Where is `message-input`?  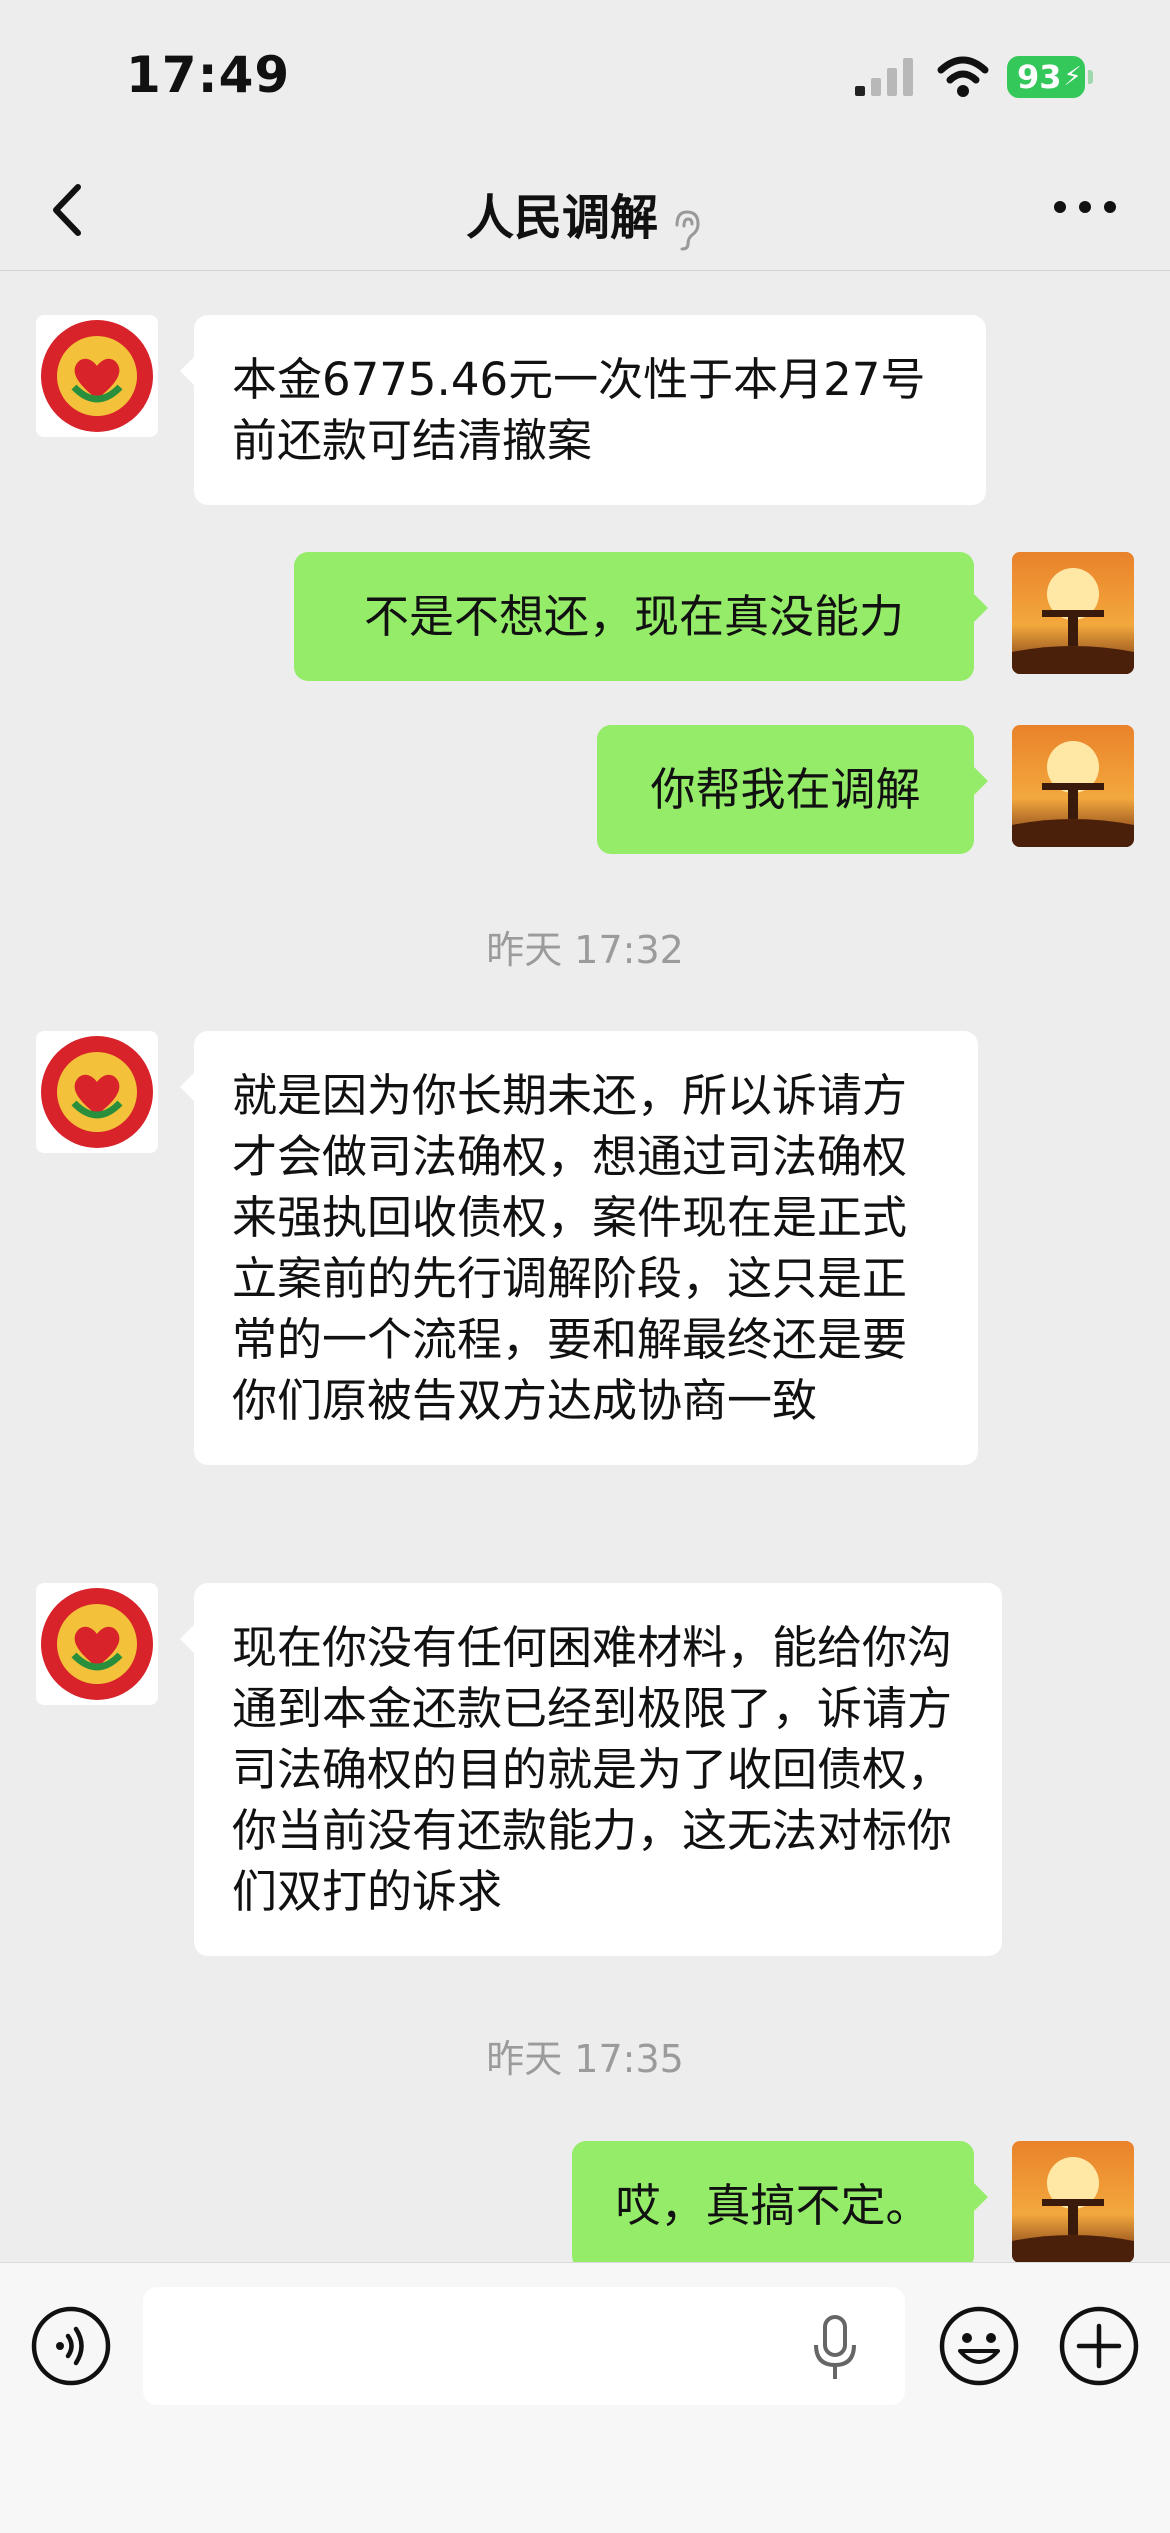 message-input is located at coordinates (524, 2346).